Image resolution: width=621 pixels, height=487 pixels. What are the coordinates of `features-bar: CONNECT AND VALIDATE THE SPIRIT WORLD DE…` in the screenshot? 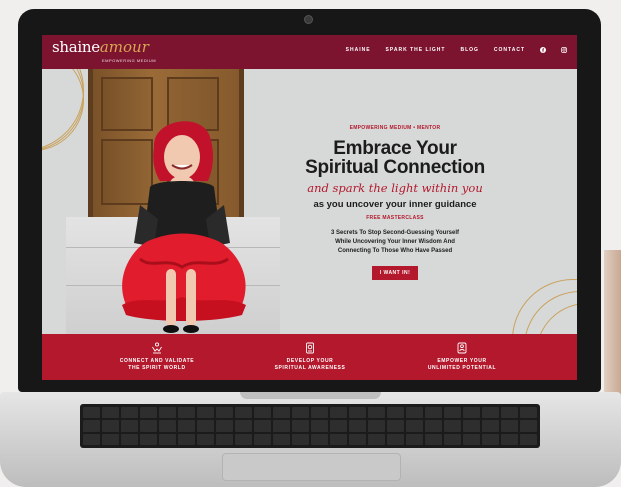 It's located at (309, 357).